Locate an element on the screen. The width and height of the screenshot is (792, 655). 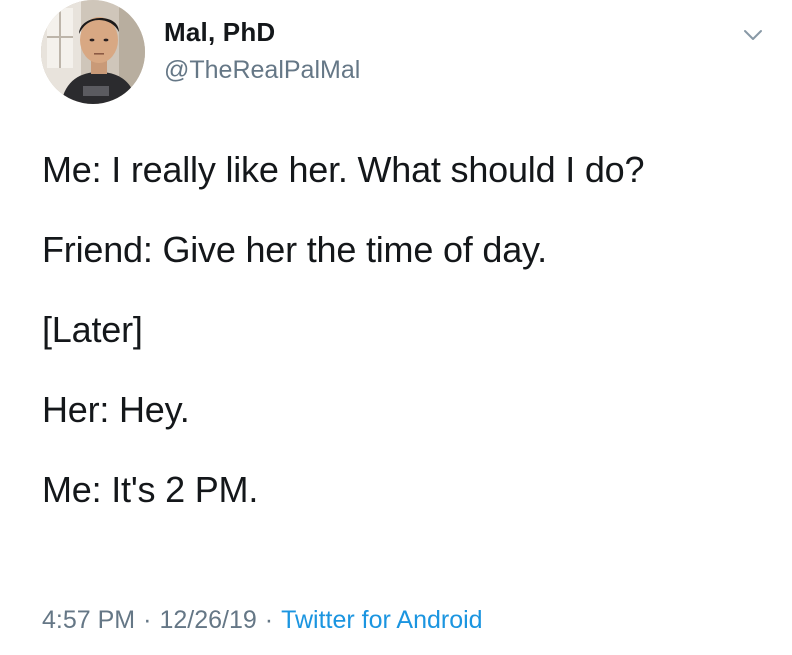
tweet-line: [Later] is located at coordinates (92, 329).